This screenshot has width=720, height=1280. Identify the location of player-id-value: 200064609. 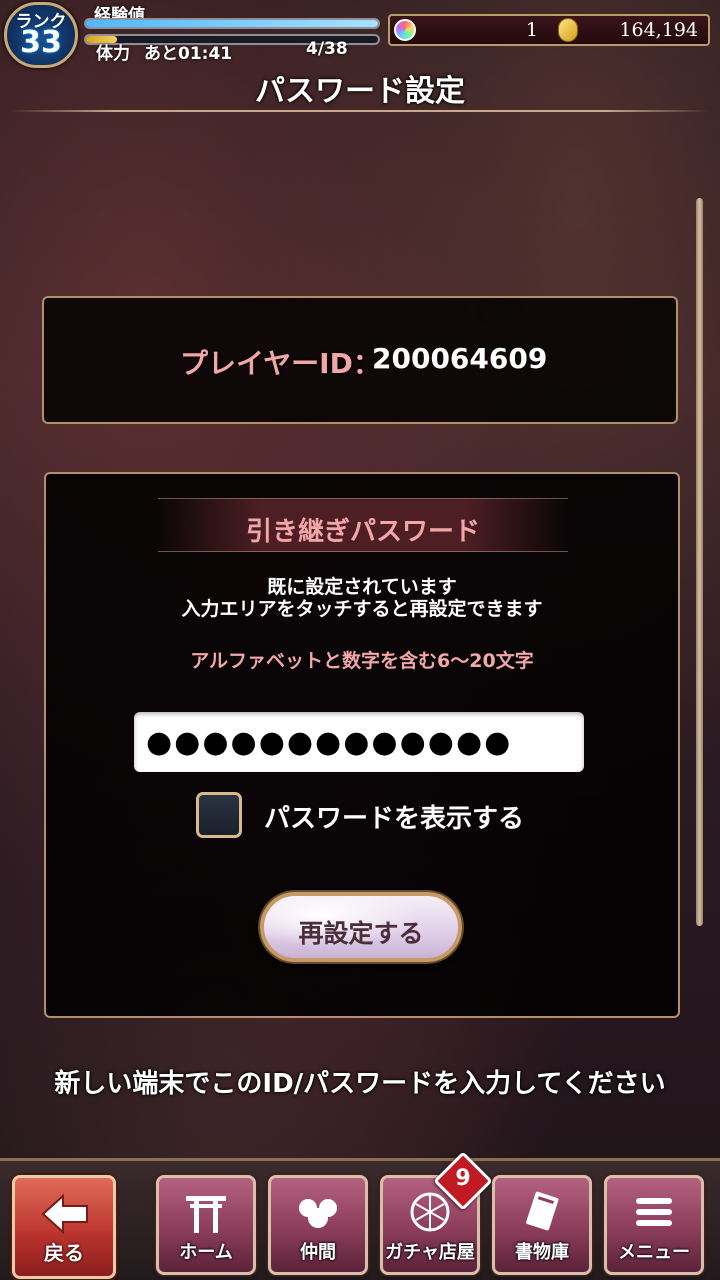
(460, 358).